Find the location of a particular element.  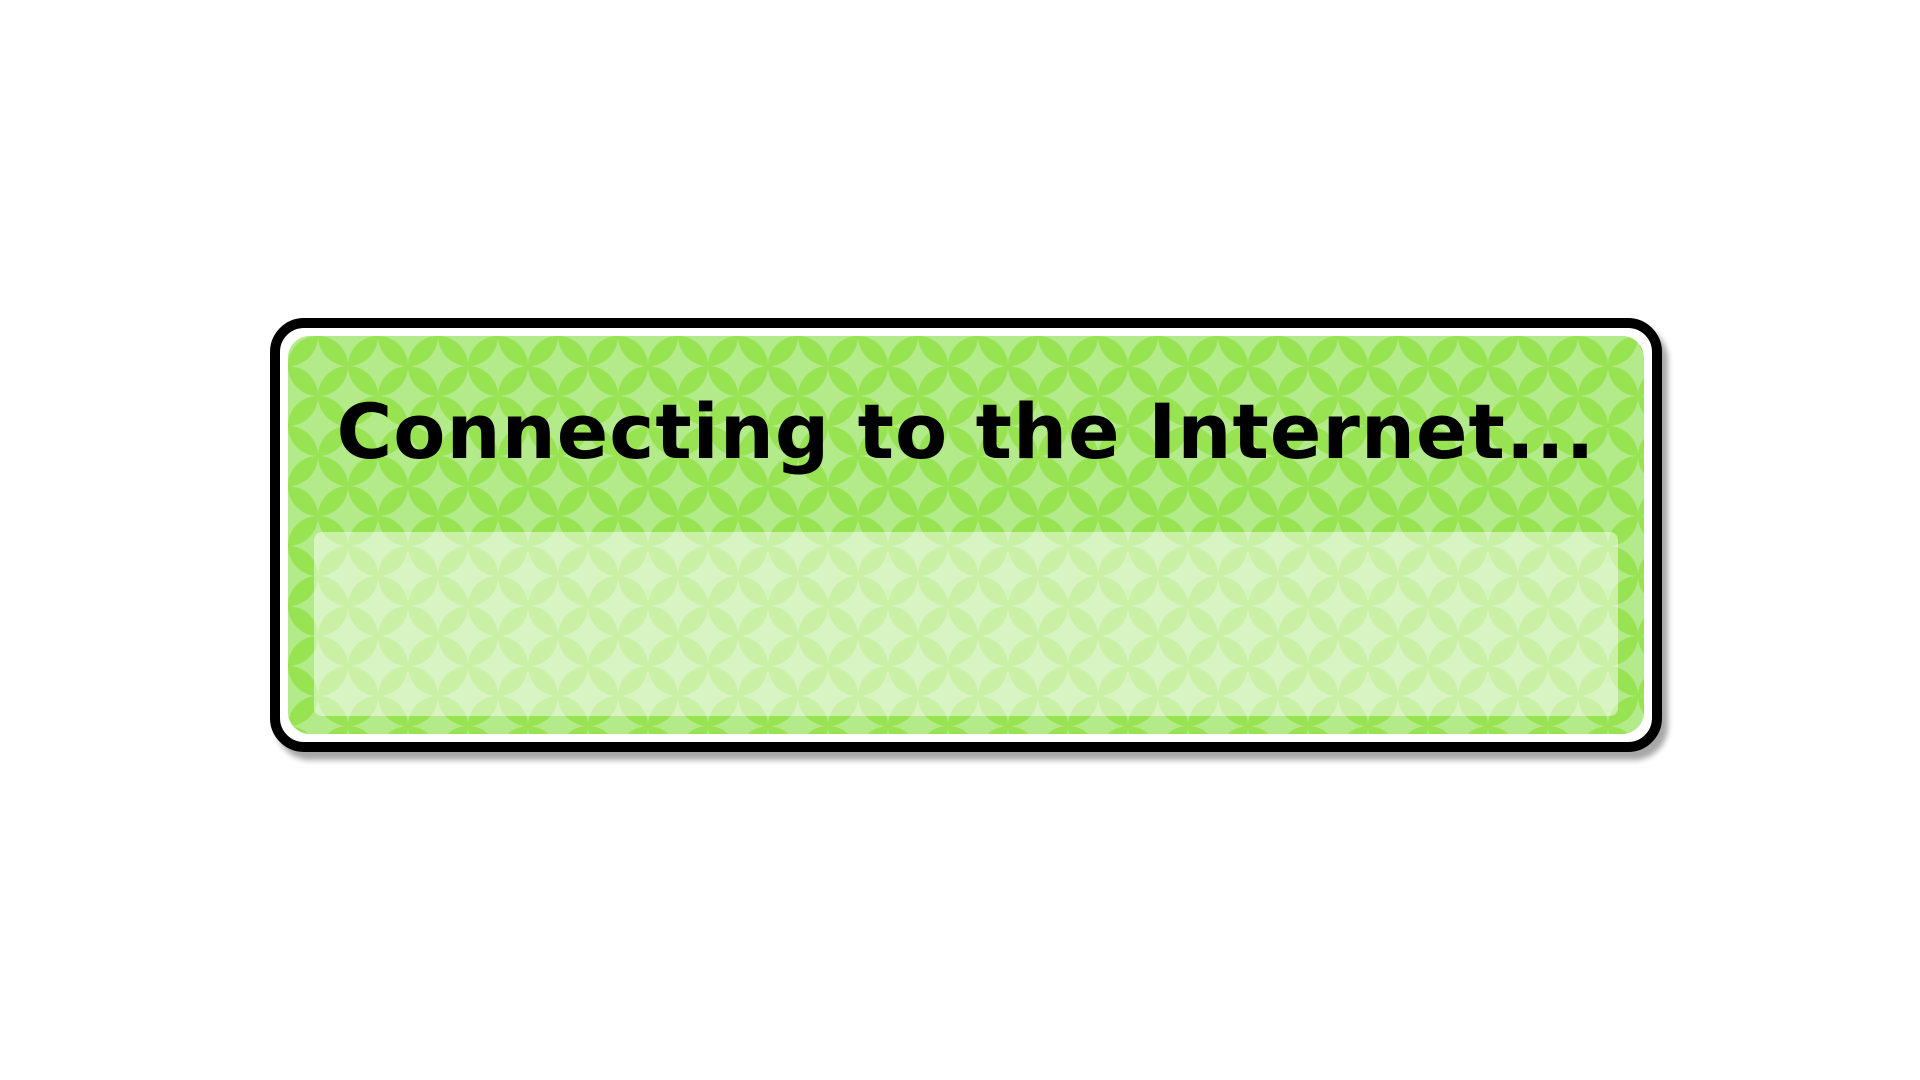

message-area is located at coordinates (966, 624).